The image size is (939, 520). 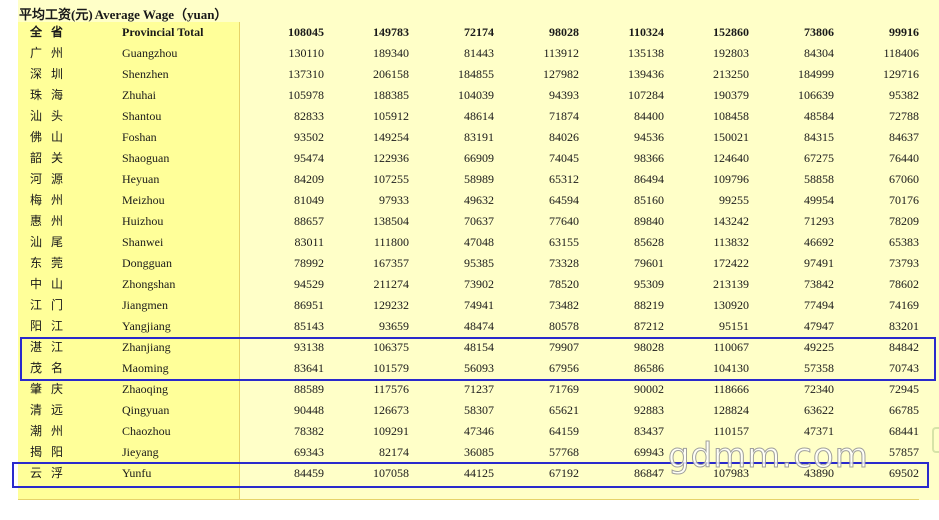 What do you see at coordinates (819, 53) in the screenshot?
I see `wage-value-cell: 84304` at bounding box center [819, 53].